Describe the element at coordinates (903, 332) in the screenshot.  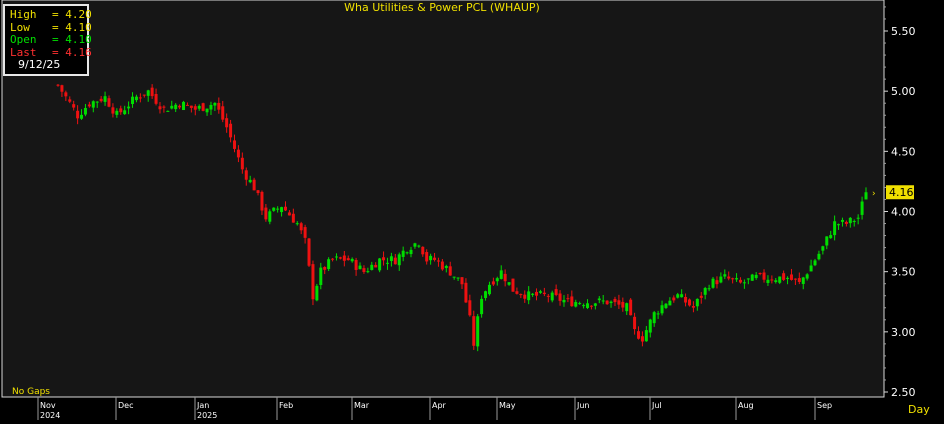
I see `y-tick-label: 3.00` at that location.